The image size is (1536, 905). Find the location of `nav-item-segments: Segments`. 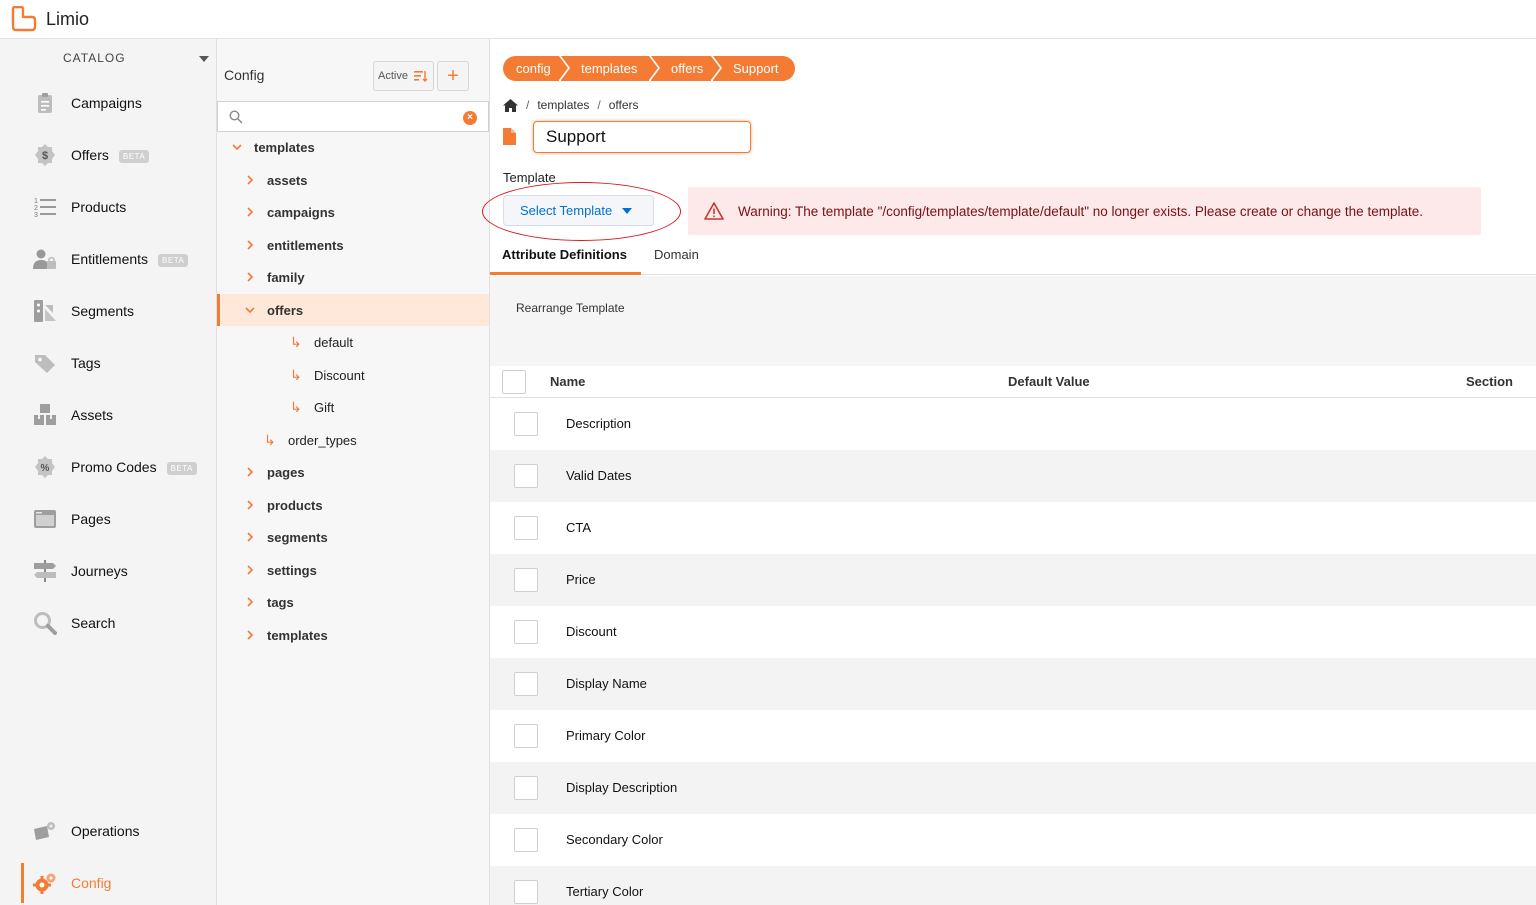

nav-item-segments: Segments is located at coordinates (108, 311).